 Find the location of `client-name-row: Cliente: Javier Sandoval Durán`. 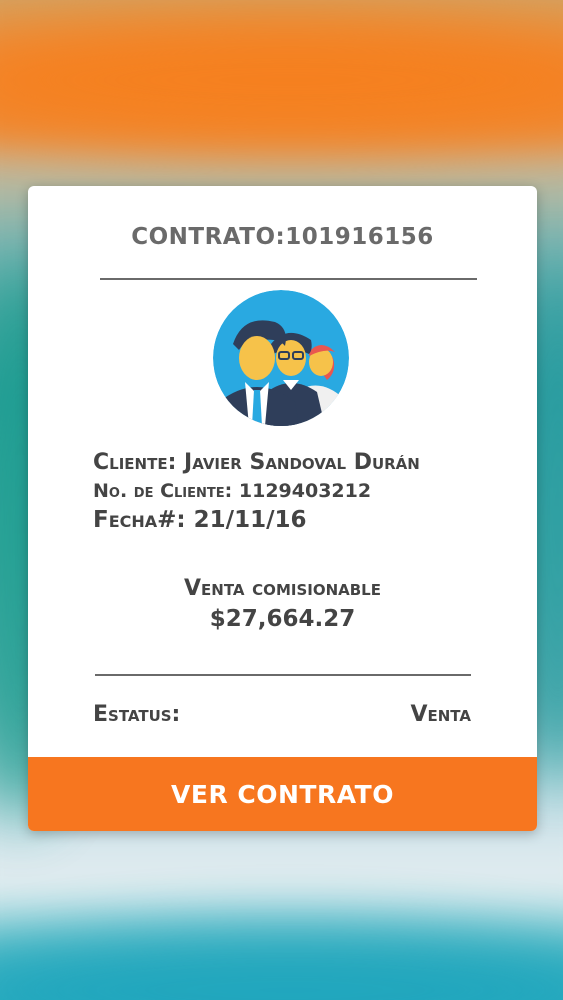

client-name-row: Cliente: Javier Sandoval Durán is located at coordinates (256, 462).